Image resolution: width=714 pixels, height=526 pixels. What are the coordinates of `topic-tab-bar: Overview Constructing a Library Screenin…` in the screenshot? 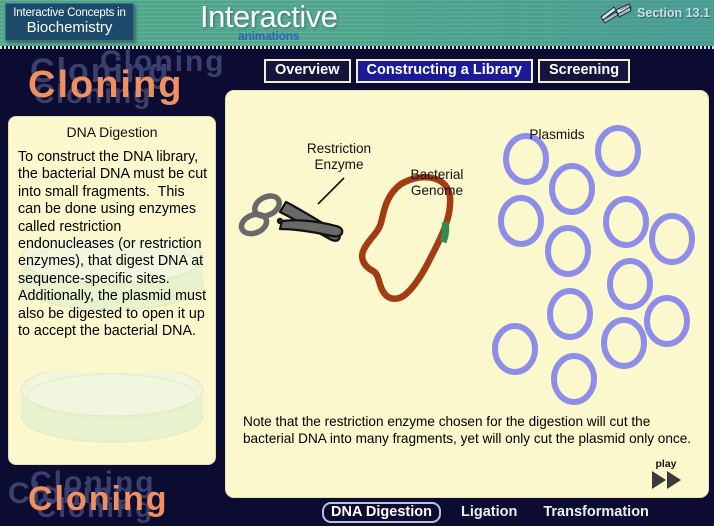 It's located at (447, 71).